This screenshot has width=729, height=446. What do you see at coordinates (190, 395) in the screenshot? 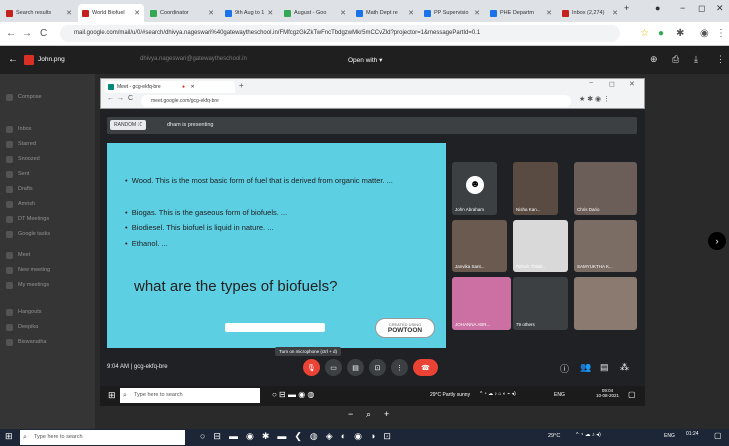
I see `inner-search-box: ⌕ Type here to search` at bounding box center [190, 395].